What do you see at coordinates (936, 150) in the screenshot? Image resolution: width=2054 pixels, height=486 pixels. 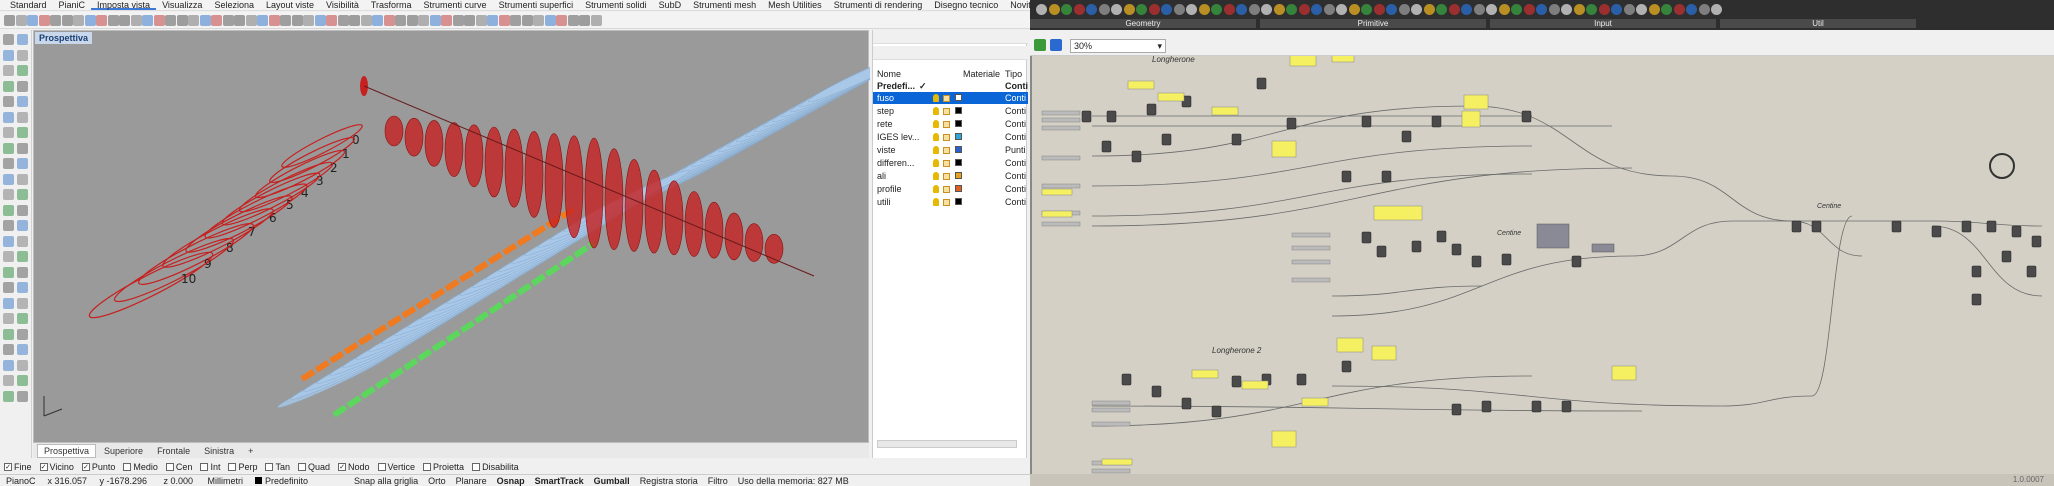 I see `lightbulb-icon` at bounding box center [936, 150].